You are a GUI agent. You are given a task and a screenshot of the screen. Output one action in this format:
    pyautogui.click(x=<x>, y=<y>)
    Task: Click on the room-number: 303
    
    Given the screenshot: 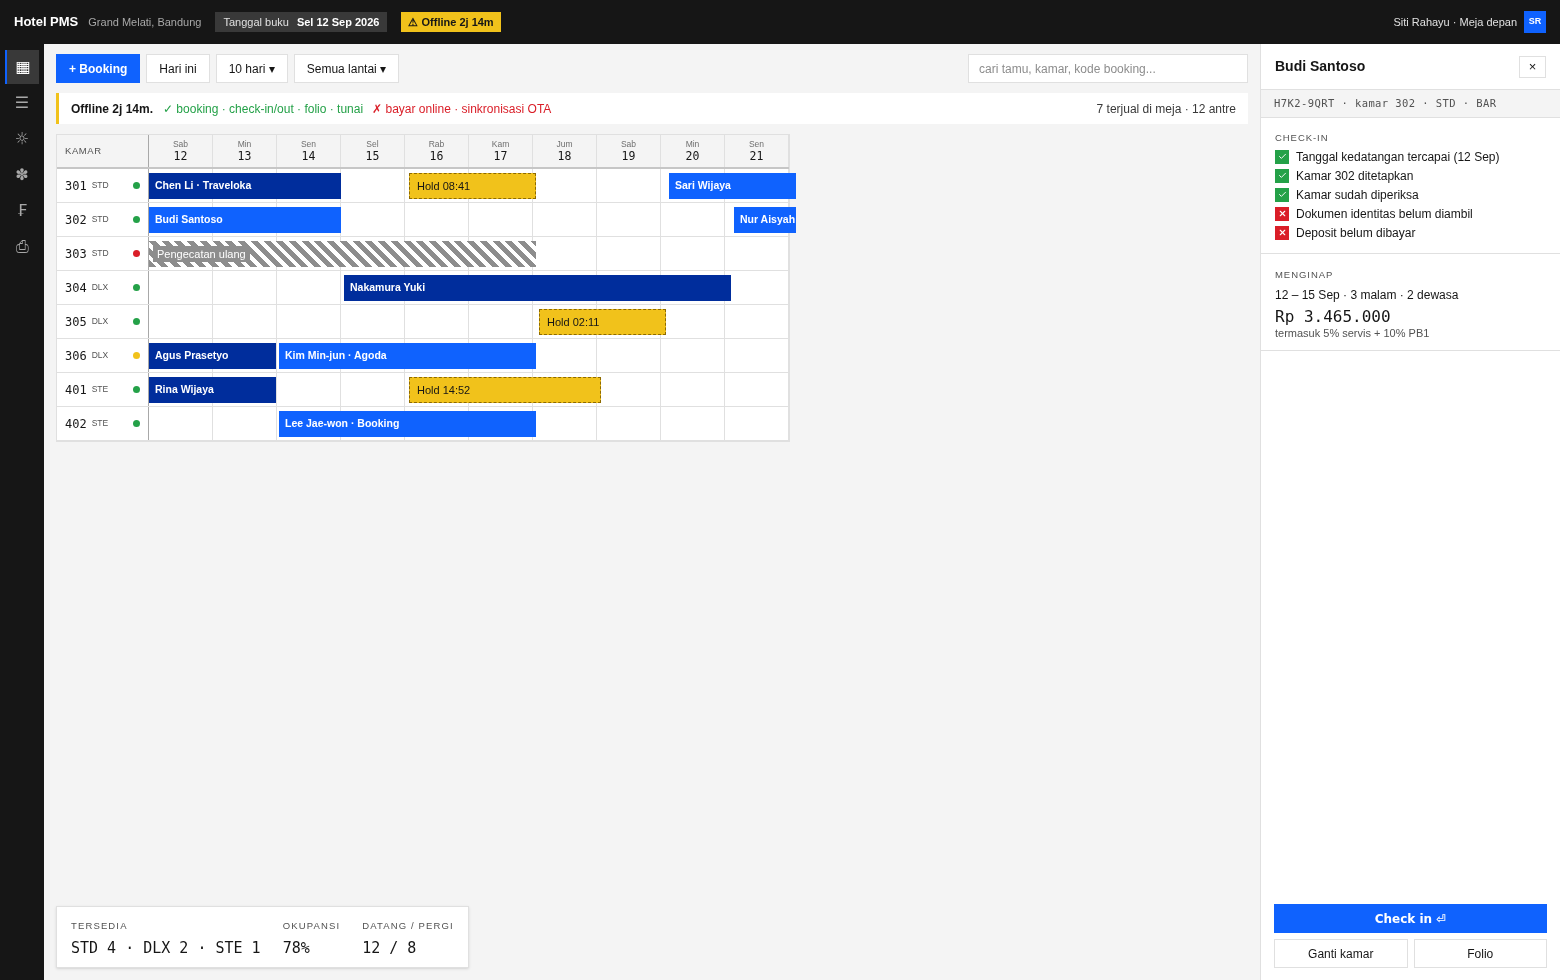 What is the action you would take?
    pyautogui.click(x=76, y=254)
    